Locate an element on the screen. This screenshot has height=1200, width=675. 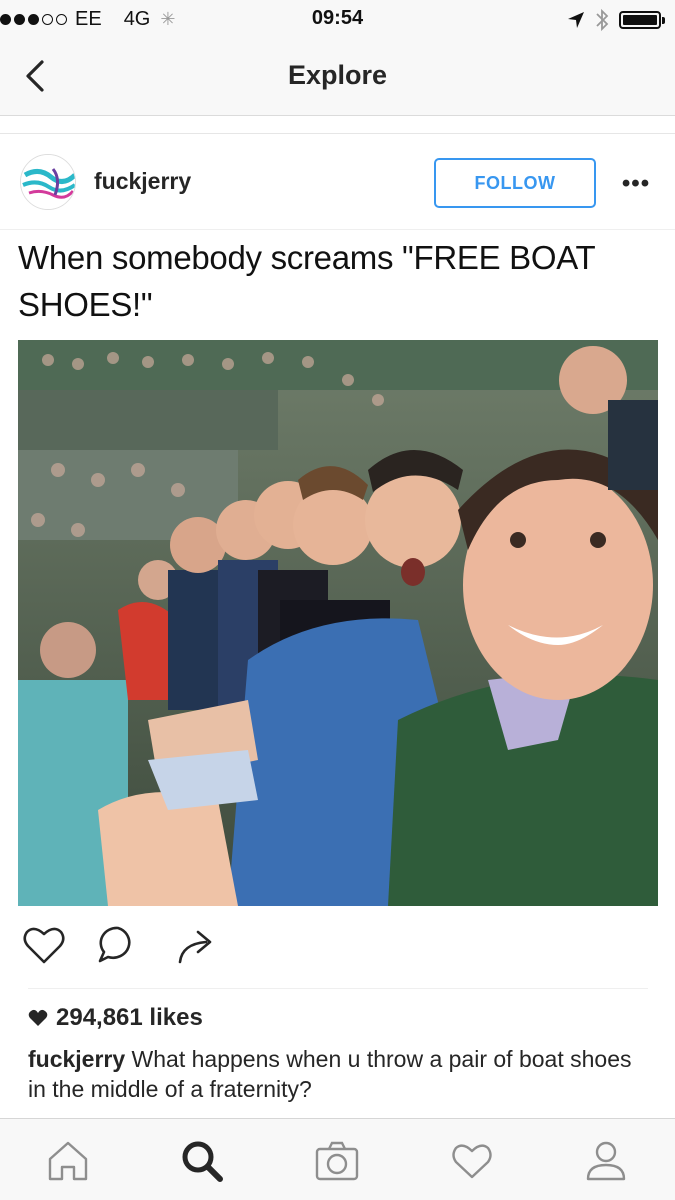
tab-home is located at coordinates (68, 1161).